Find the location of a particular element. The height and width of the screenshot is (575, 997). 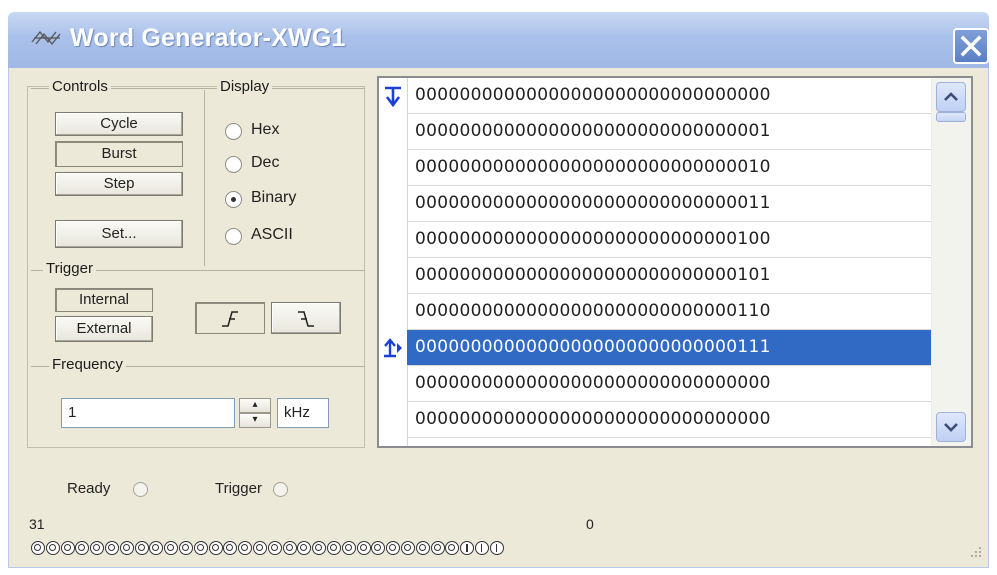

word-row-1: 00000000000000000000000000000001 is located at coordinates (669, 132).